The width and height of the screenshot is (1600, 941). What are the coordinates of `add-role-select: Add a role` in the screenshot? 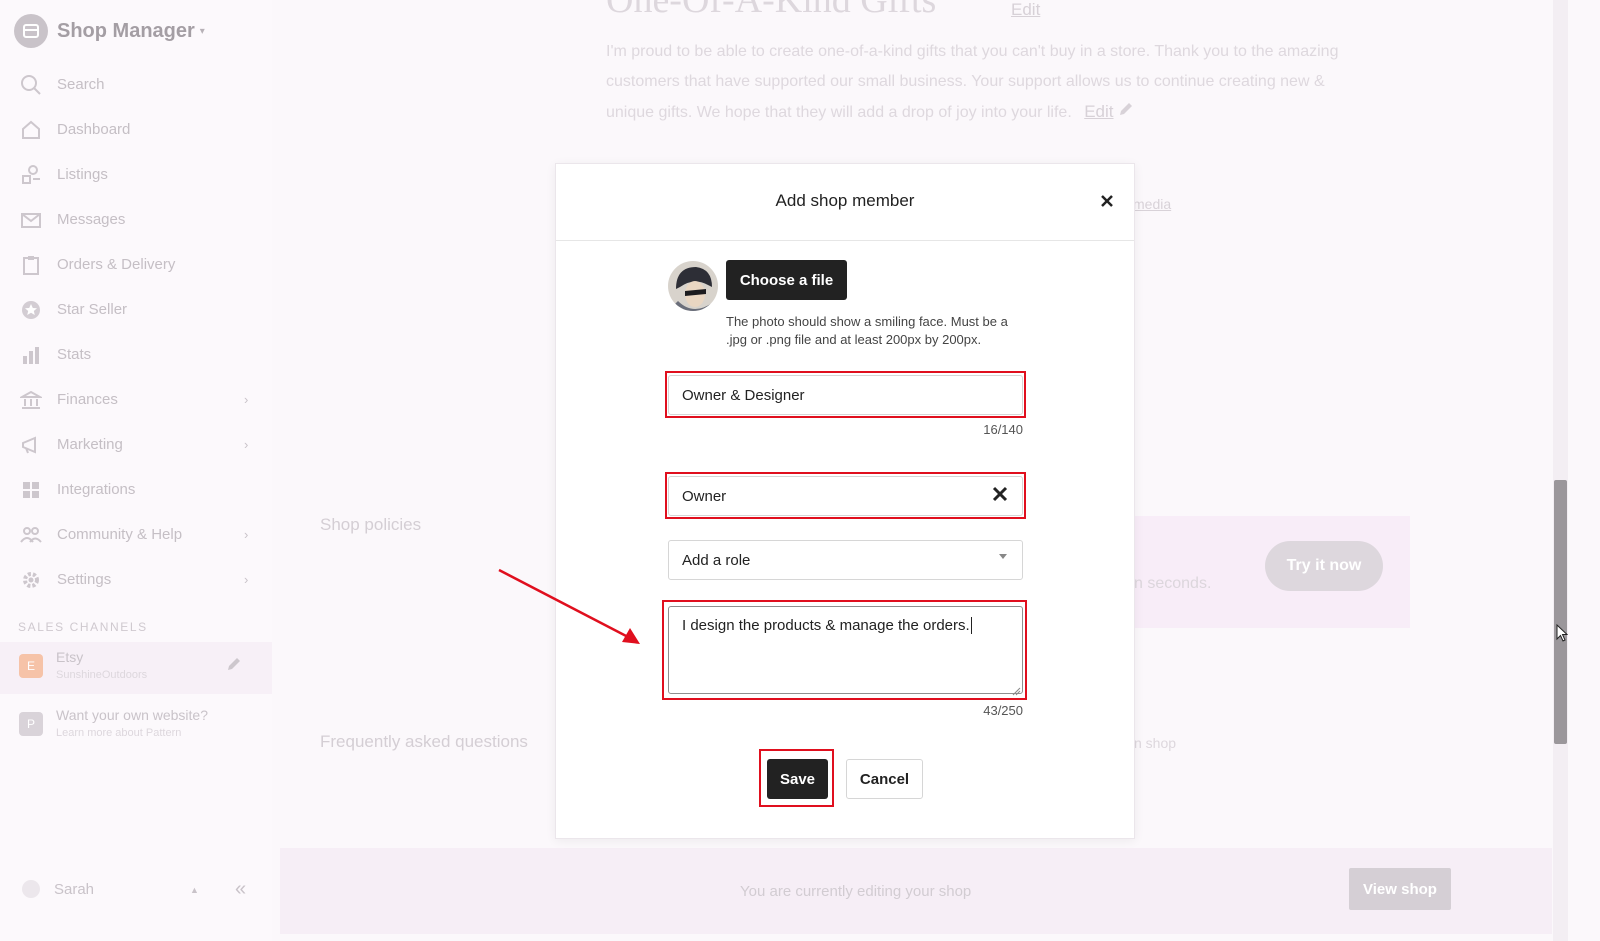 It's located at (845, 560).